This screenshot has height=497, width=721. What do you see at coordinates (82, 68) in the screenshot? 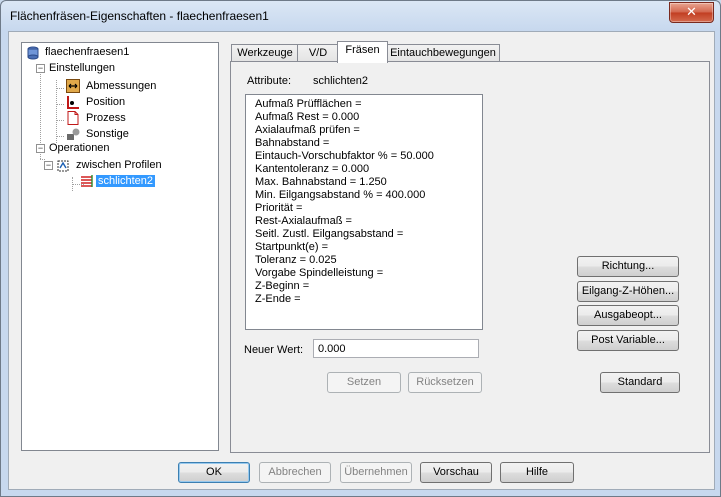
I see `tree-settings-label: Einstellungen` at bounding box center [82, 68].